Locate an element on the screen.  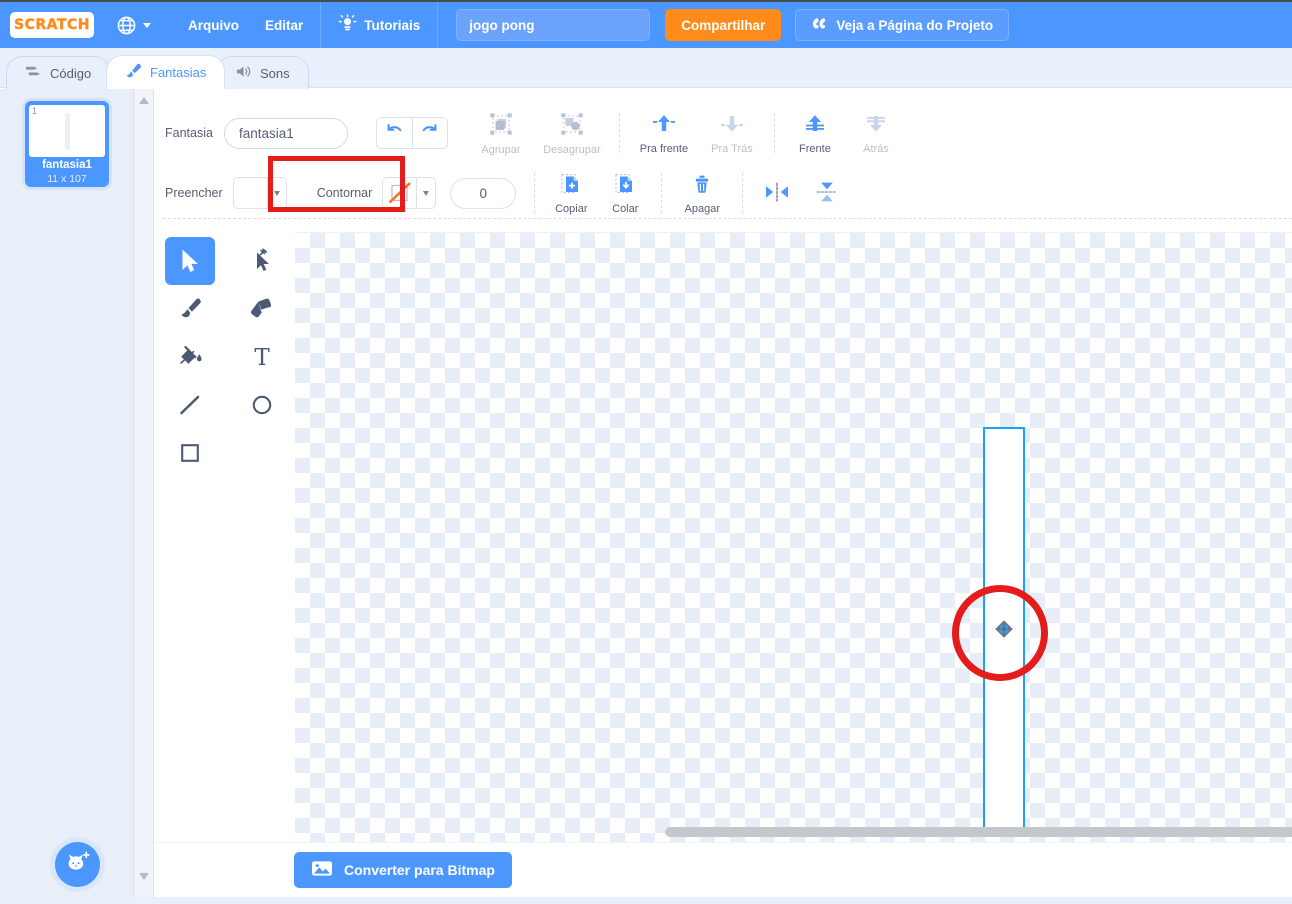
menu-item-edit: Editar is located at coordinates (284, 25).